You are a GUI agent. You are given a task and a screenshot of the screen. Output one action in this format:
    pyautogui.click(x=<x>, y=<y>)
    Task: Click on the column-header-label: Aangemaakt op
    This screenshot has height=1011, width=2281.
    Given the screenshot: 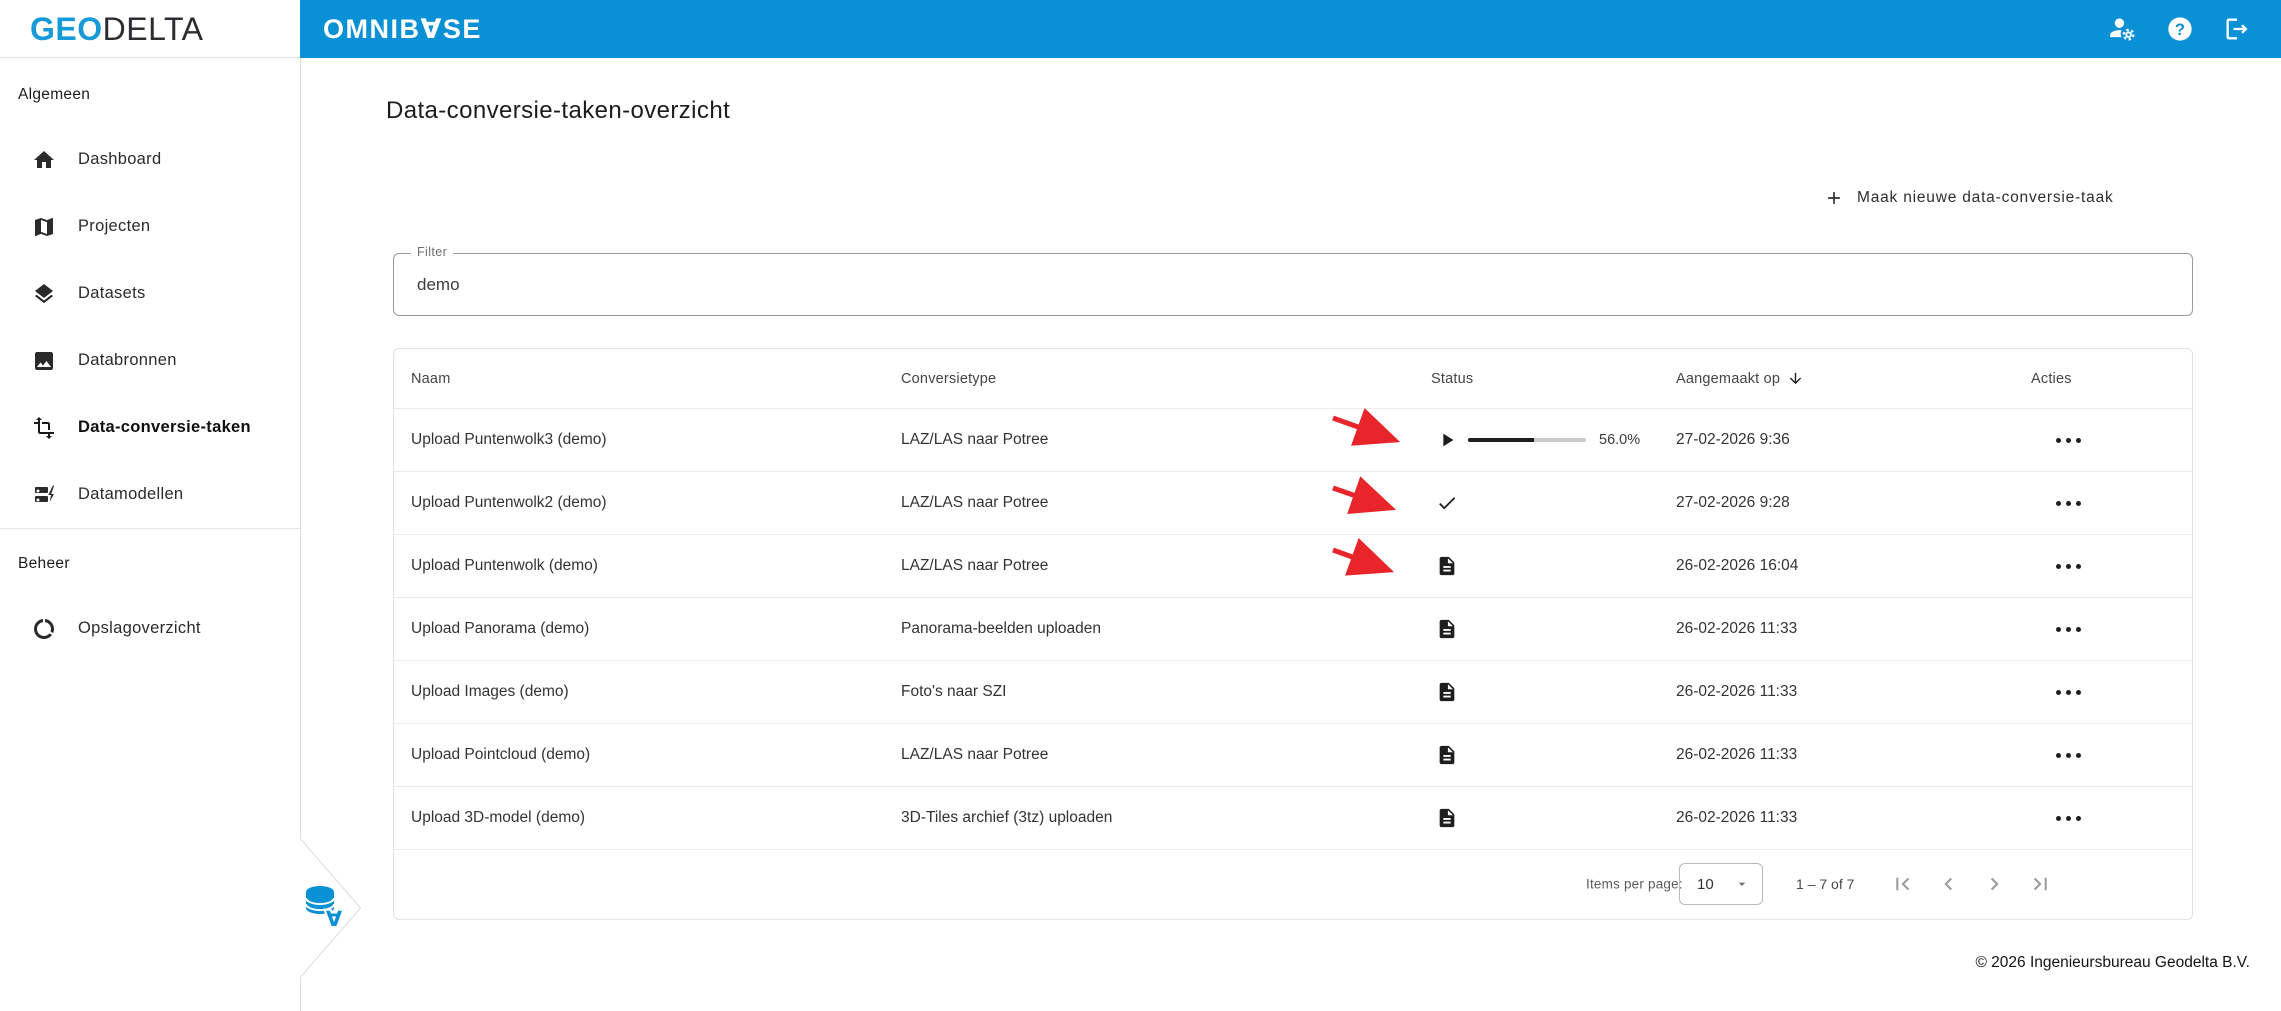 What is the action you would take?
    pyautogui.click(x=1728, y=378)
    